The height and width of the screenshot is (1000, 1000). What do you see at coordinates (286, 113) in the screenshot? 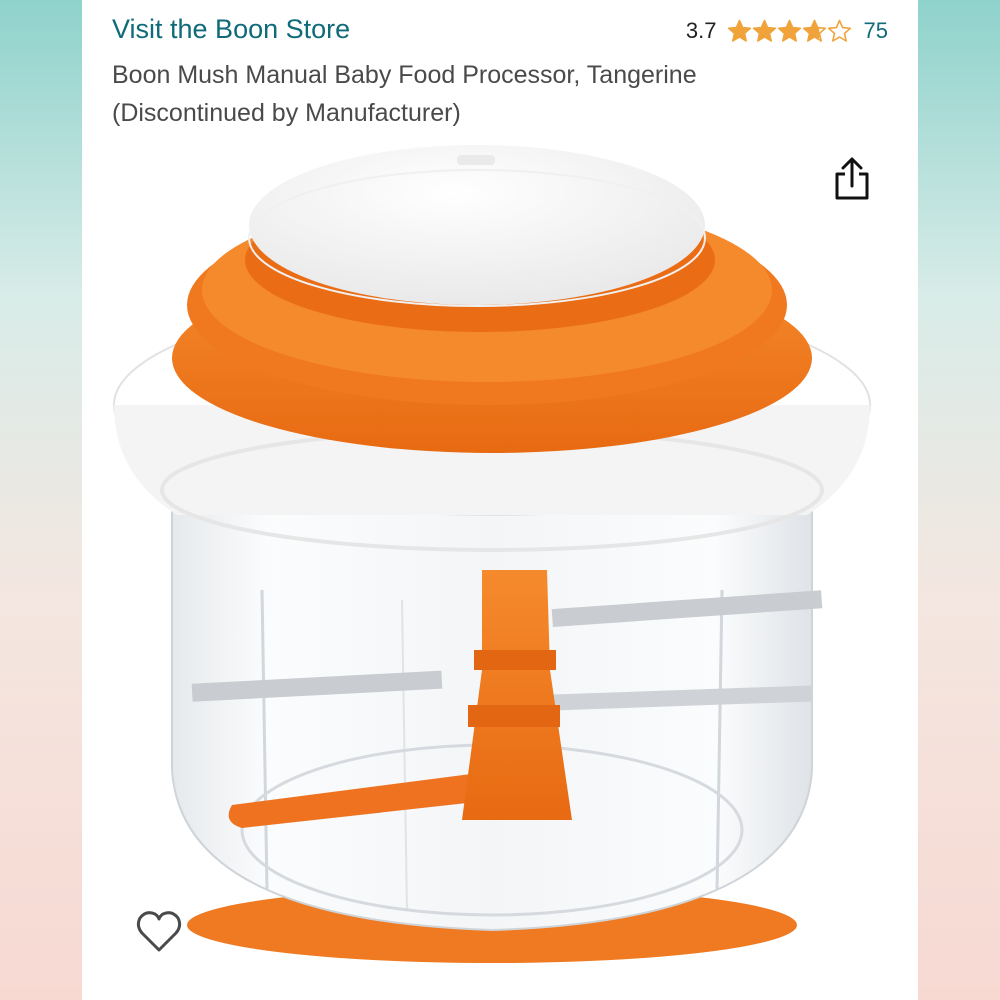
I see `product-title-line2: (Discontinued by Manufacturer)` at bounding box center [286, 113].